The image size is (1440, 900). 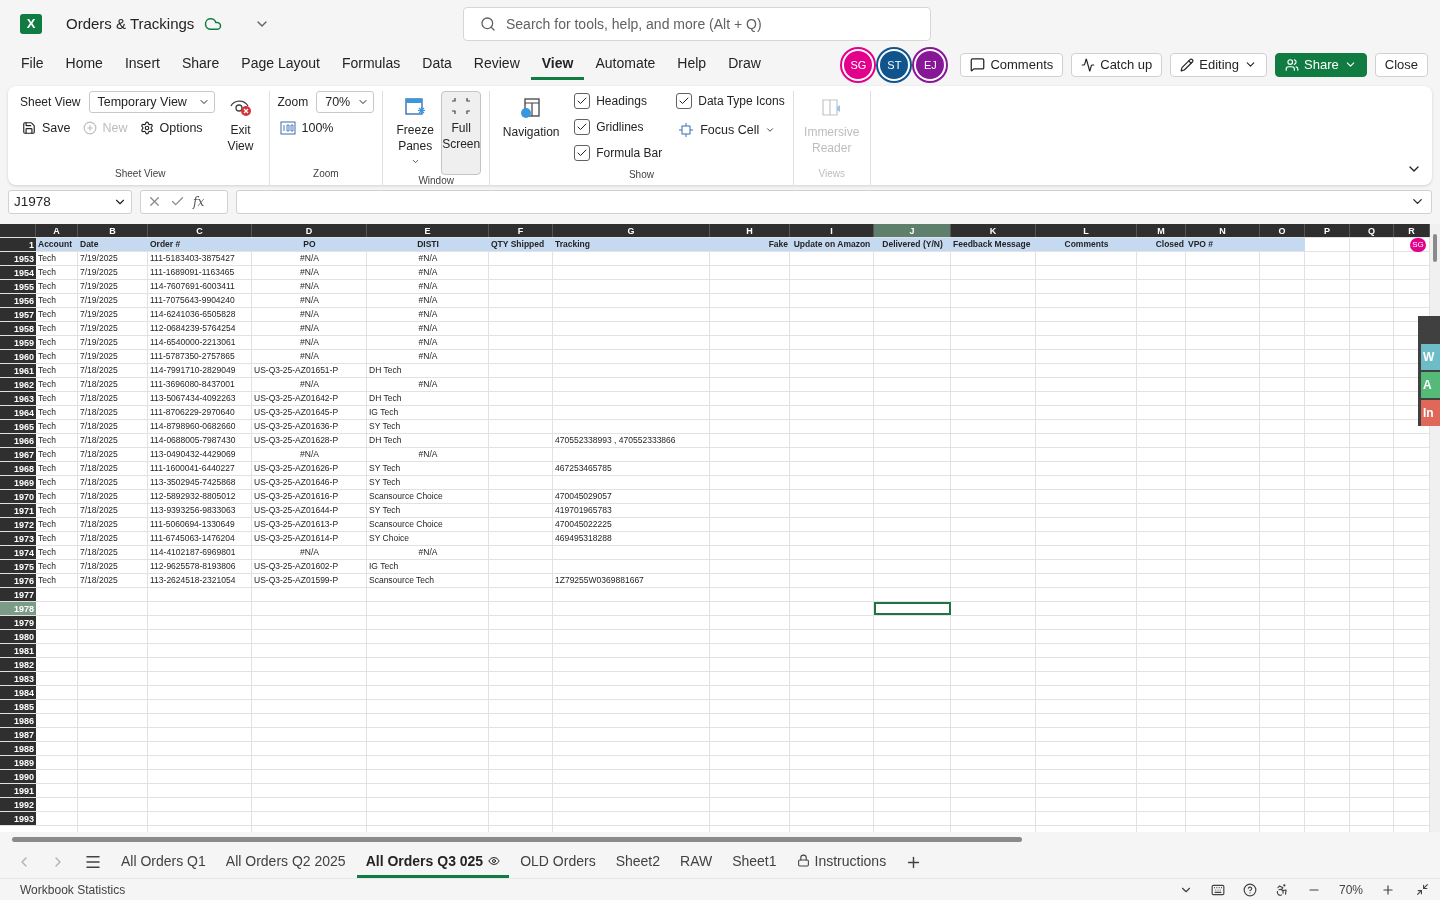 What do you see at coordinates (618, 126) in the screenshot?
I see `checkbox: Gridlines` at bounding box center [618, 126].